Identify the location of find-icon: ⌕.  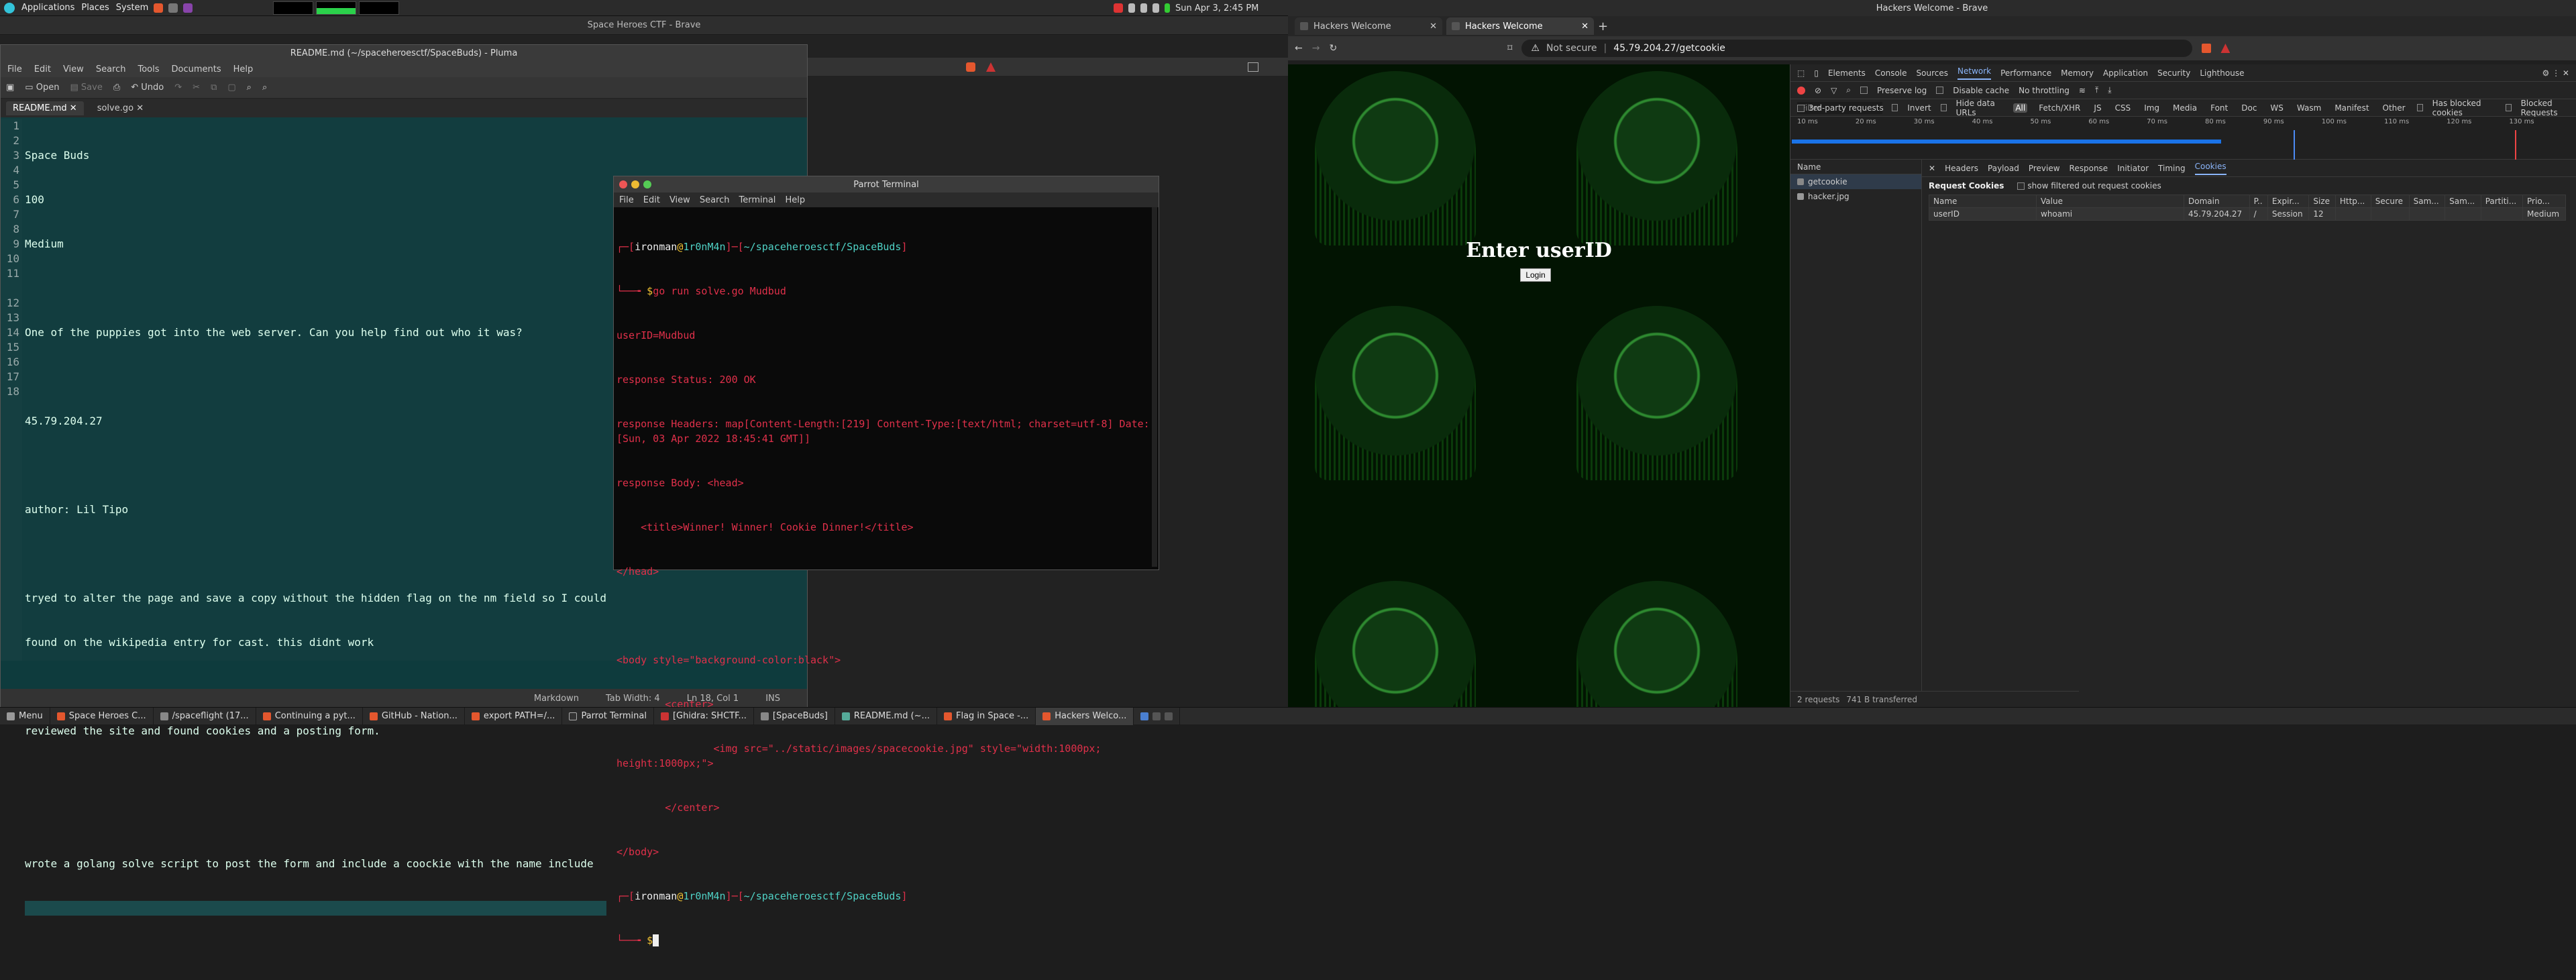
(249, 88).